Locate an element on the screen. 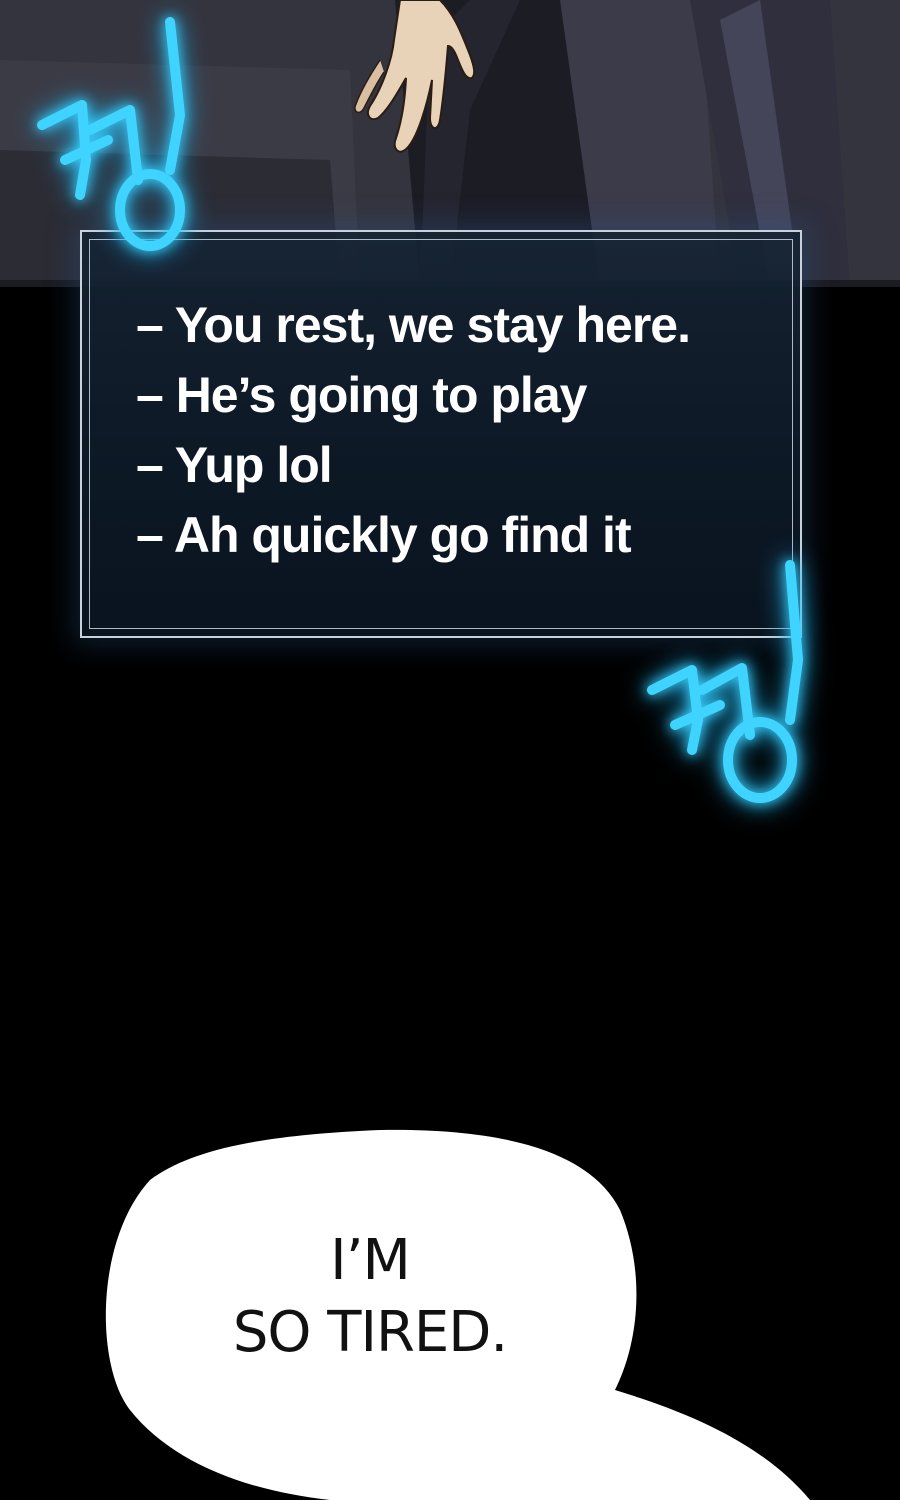 The image size is (900, 1500). speech-bubble-text: I’M SO TIRED. is located at coordinates (370, 1297).